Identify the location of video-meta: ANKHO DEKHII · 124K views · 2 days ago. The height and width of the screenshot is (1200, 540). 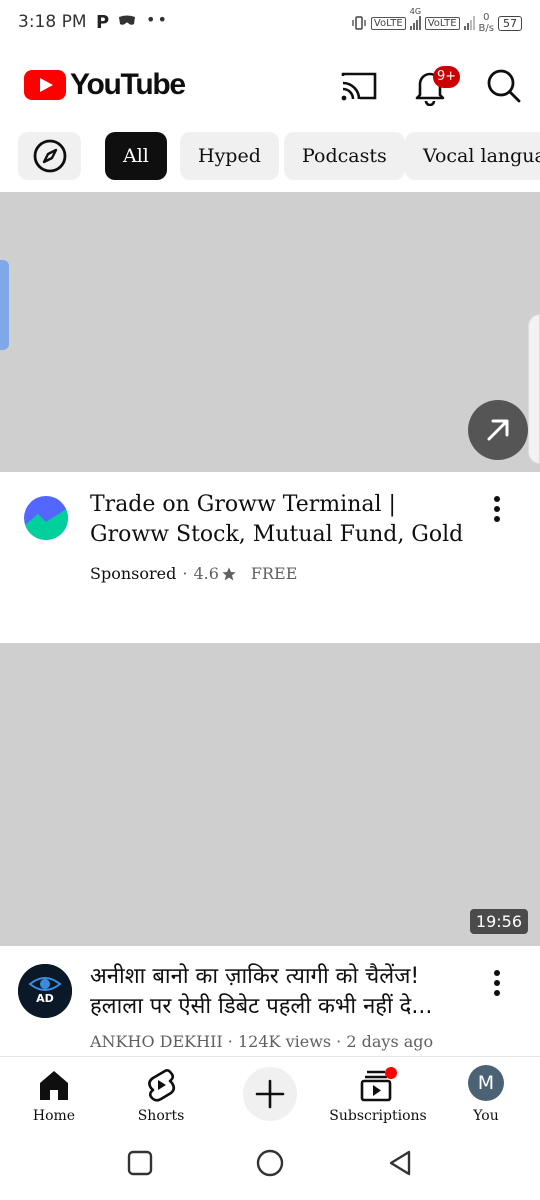
(261, 1041).